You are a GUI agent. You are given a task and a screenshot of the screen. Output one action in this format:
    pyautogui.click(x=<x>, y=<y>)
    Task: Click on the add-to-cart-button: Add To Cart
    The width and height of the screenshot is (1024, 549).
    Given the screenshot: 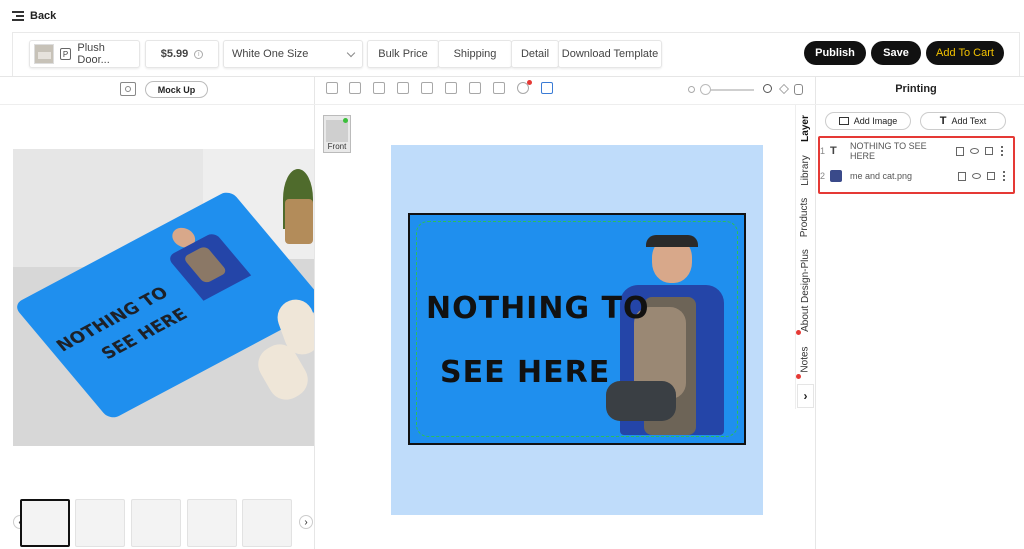 What is the action you would take?
    pyautogui.click(x=965, y=53)
    